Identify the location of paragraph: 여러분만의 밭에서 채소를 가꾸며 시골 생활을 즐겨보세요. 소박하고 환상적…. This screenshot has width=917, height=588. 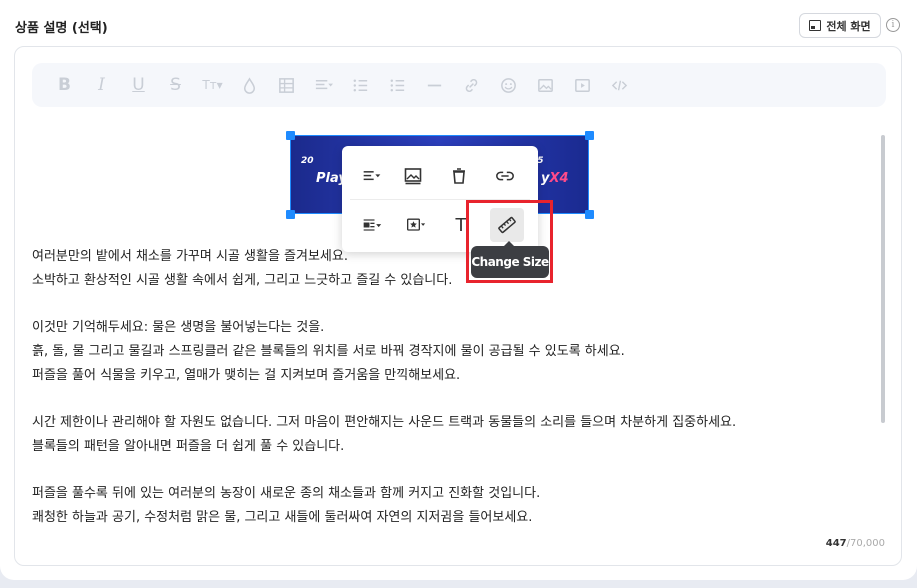
(384, 269).